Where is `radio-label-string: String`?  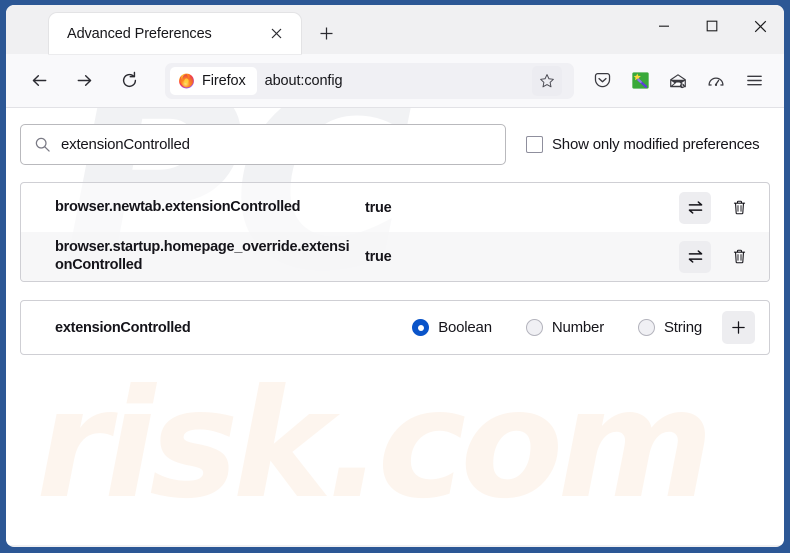
radio-label-string: String is located at coordinates (683, 327).